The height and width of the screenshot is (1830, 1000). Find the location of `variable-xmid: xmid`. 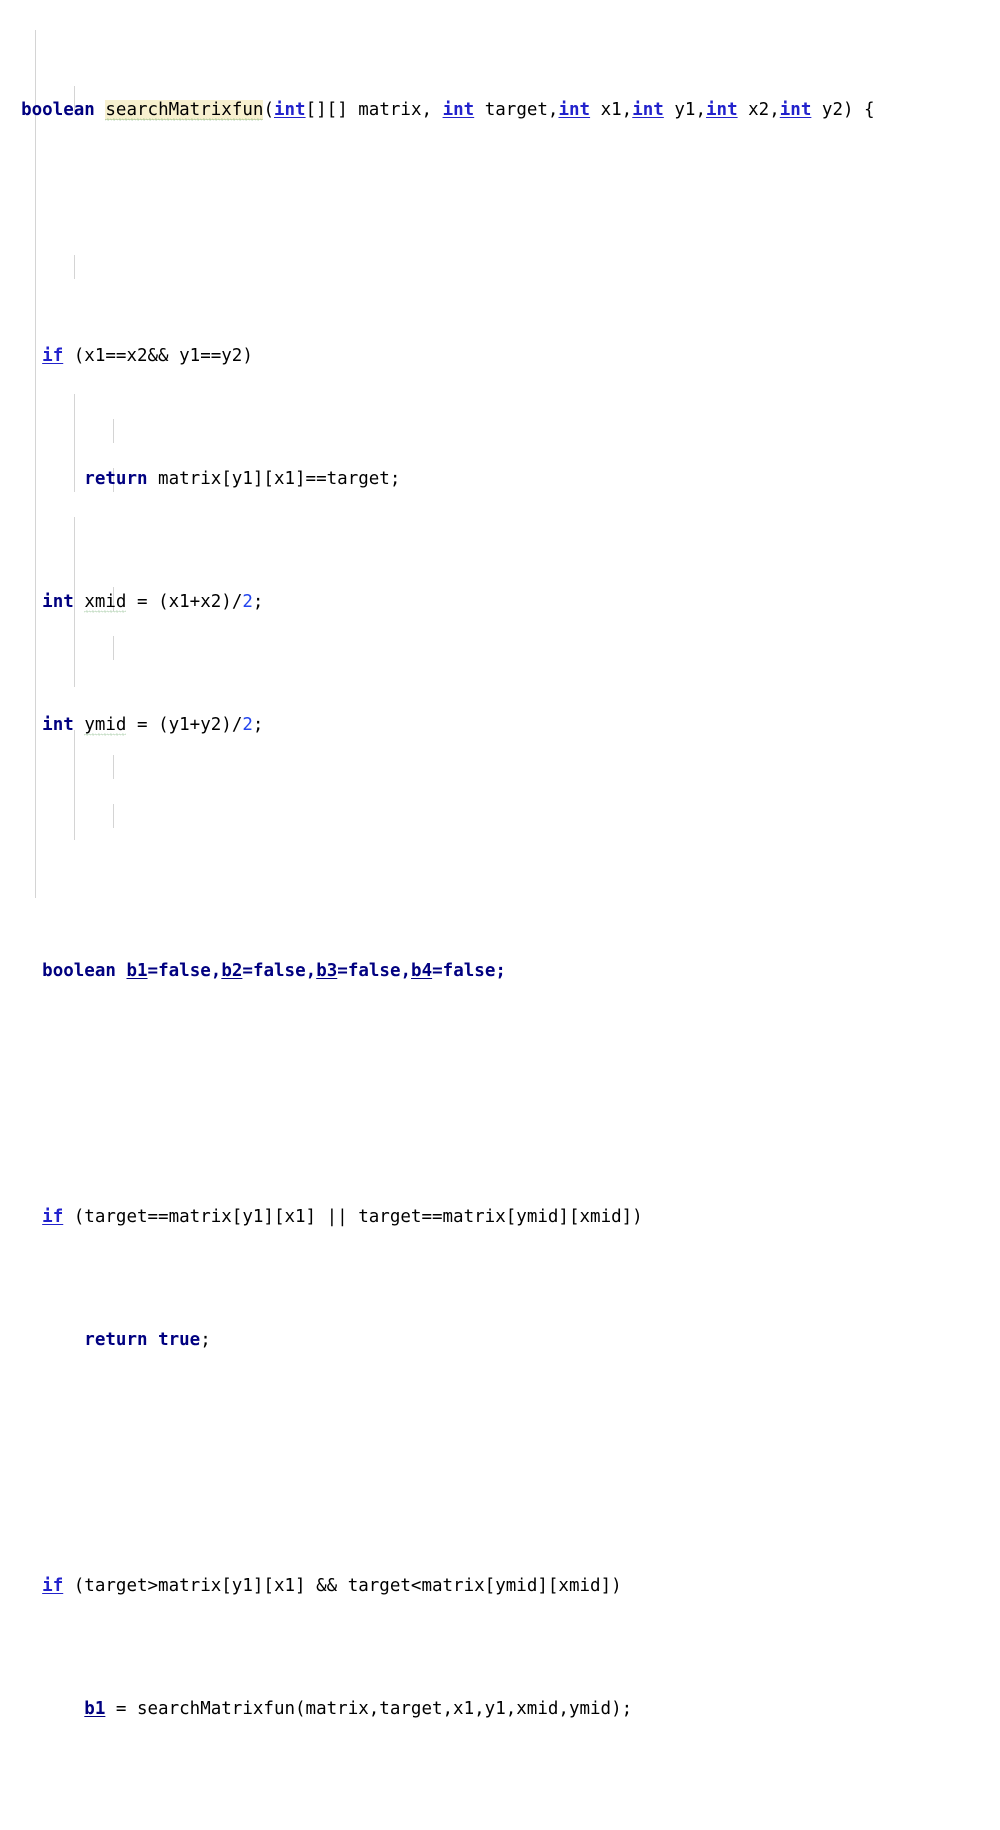

variable-xmid: xmid is located at coordinates (105, 602).